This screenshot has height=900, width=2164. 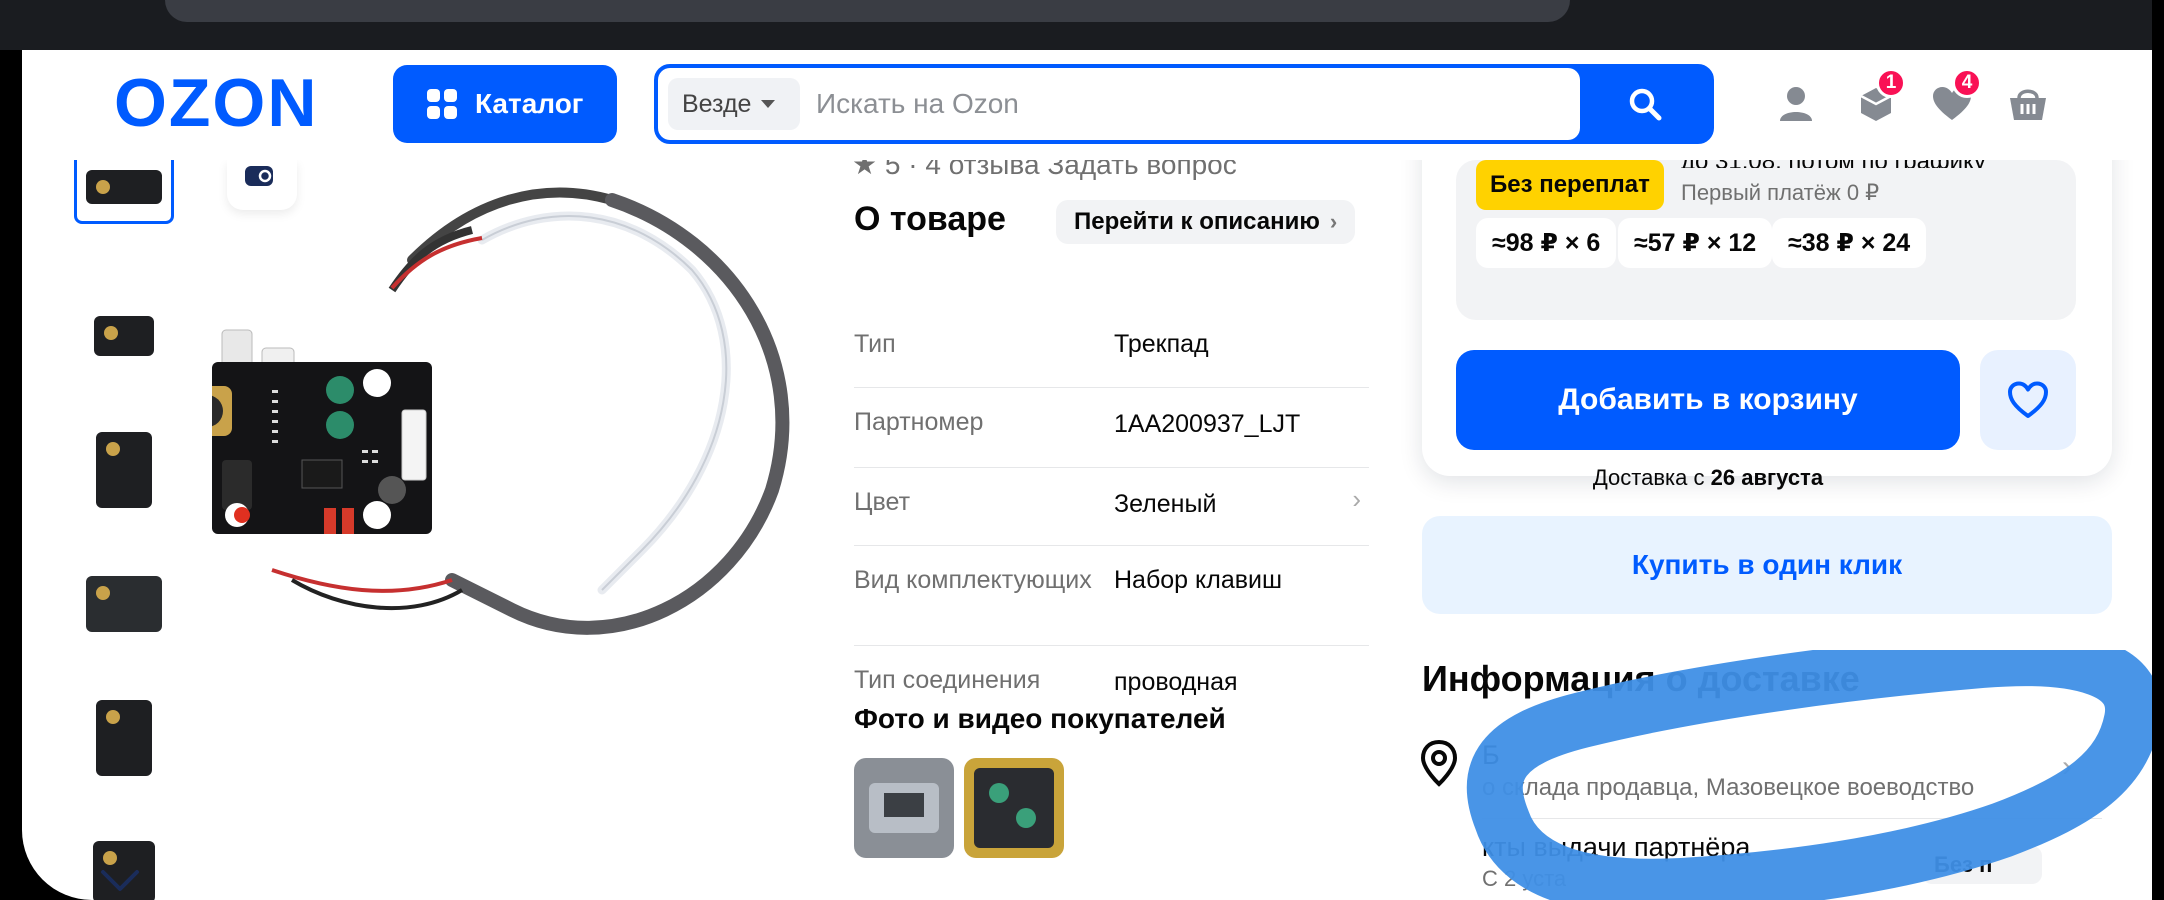 What do you see at coordinates (1809, 775) in the screenshot?
I see `scribble-annotation` at bounding box center [1809, 775].